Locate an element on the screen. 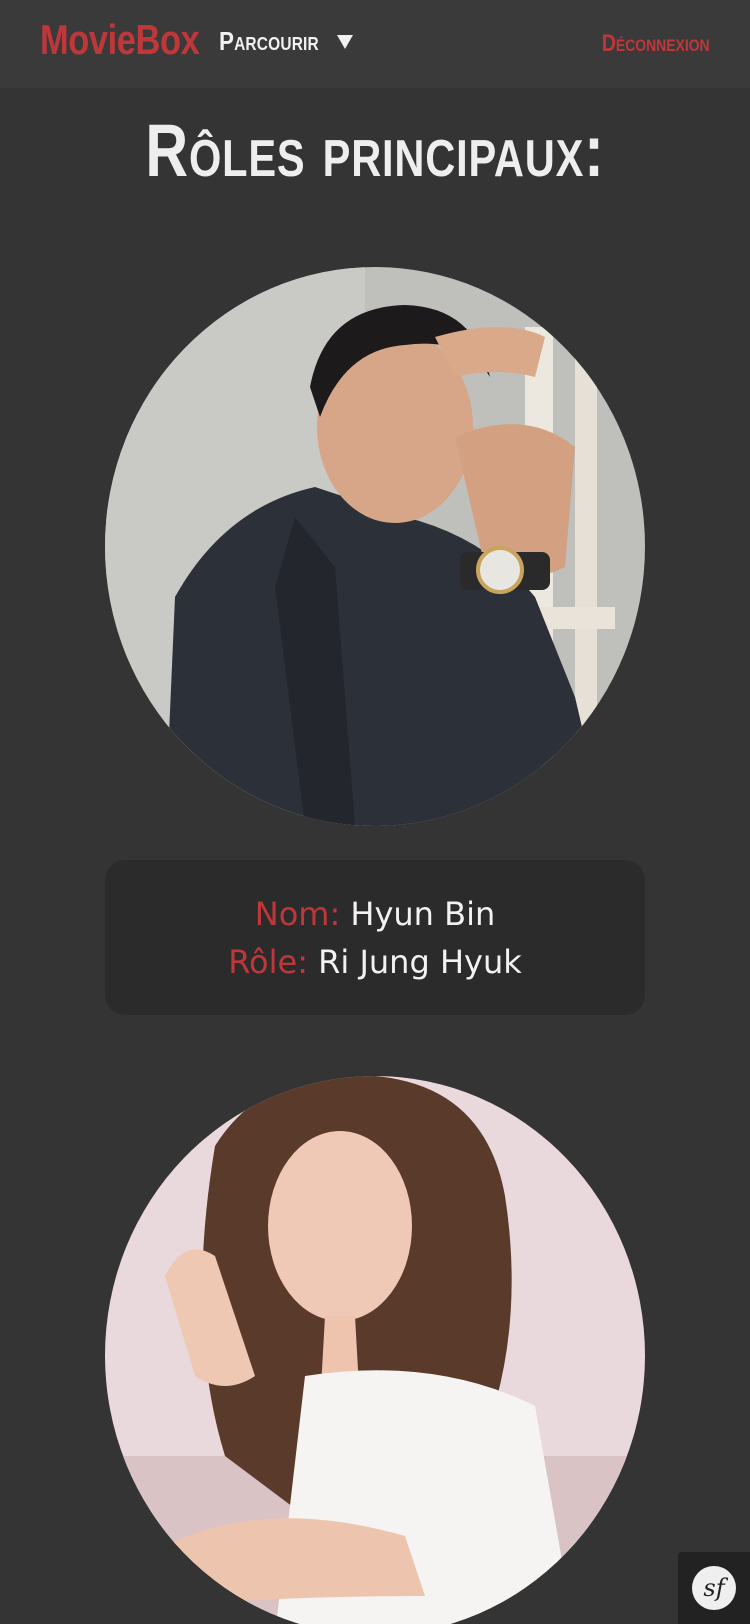  top-navbar: MovieBox Parcourir Déconnexion is located at coordinates (375, 44).